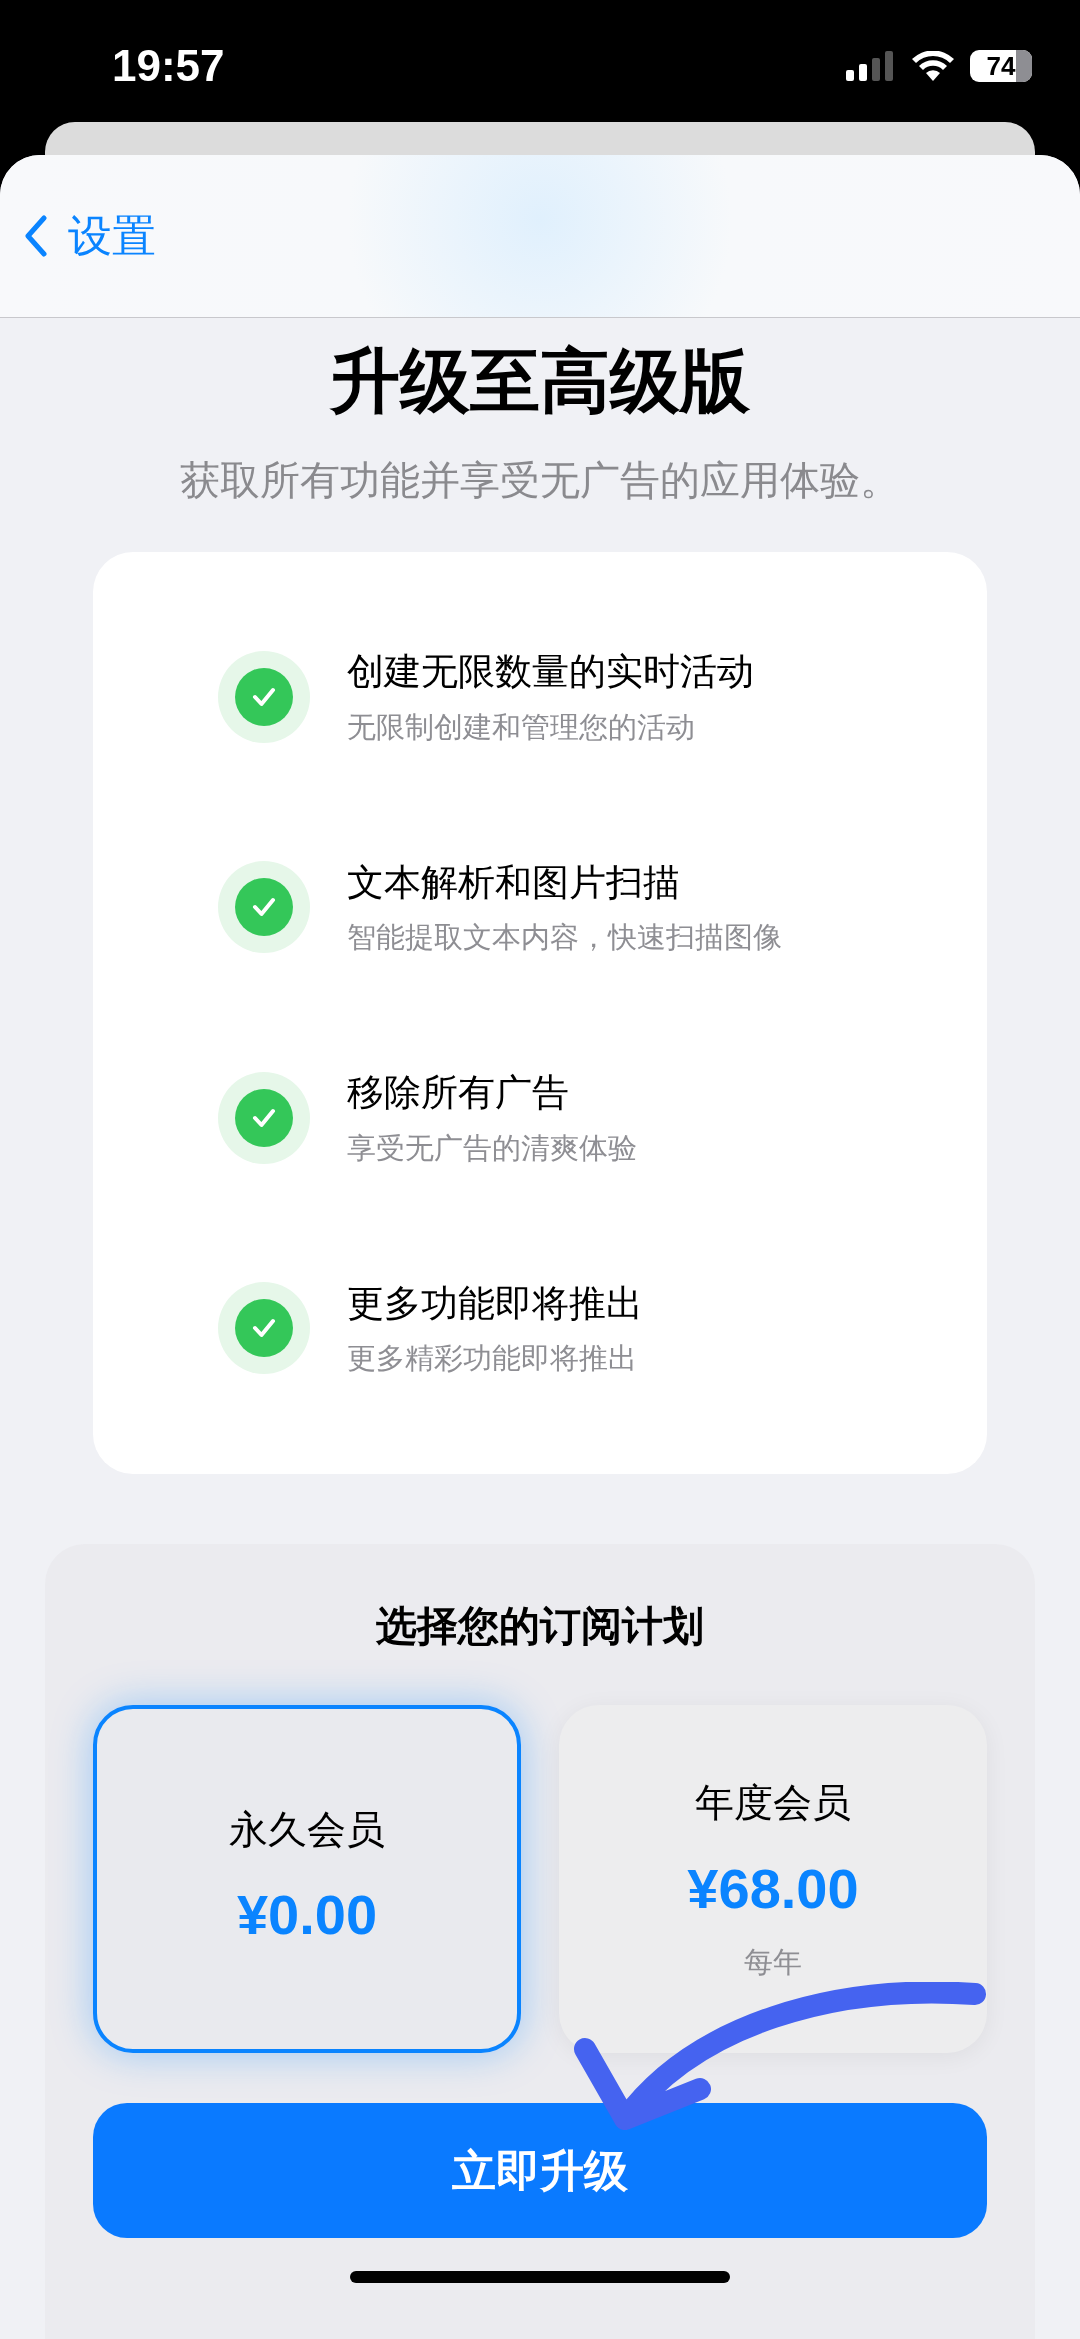  What do you see at coordinates (550, 672) in the screenshot?
I see `feature-title: 创建无限数量的实时活动` at bounding box center [550, 672].